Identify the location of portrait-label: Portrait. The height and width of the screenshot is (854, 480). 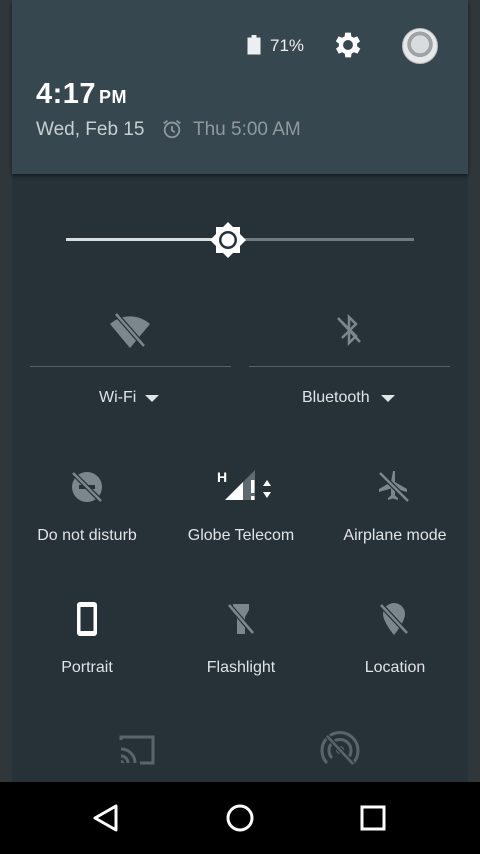
(87, 668).